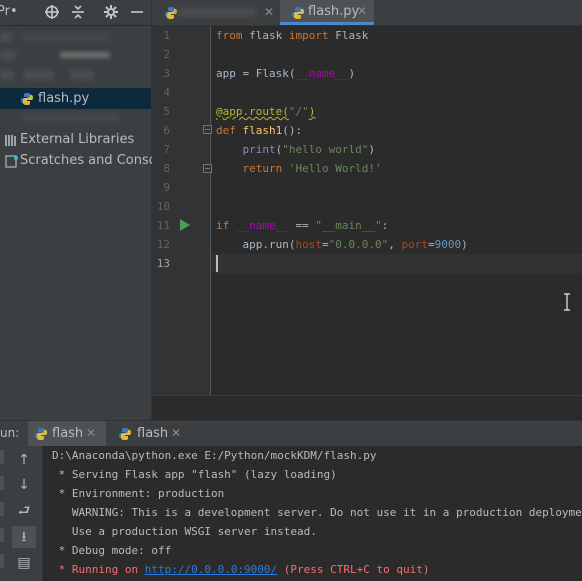 The width and height of the screenshot is (582, 581). I want to click on code-line: return 'Hello World!', so click(312, 168).